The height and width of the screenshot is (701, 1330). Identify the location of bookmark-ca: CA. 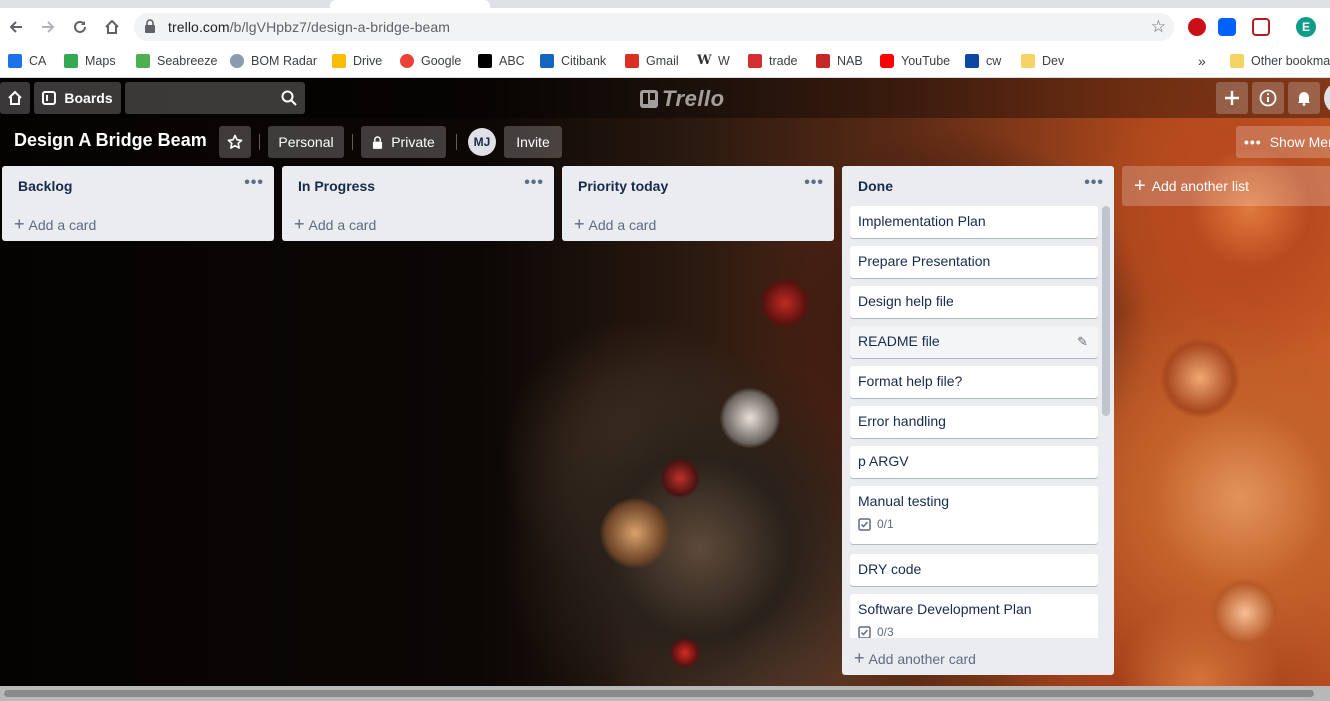
(27, 61).